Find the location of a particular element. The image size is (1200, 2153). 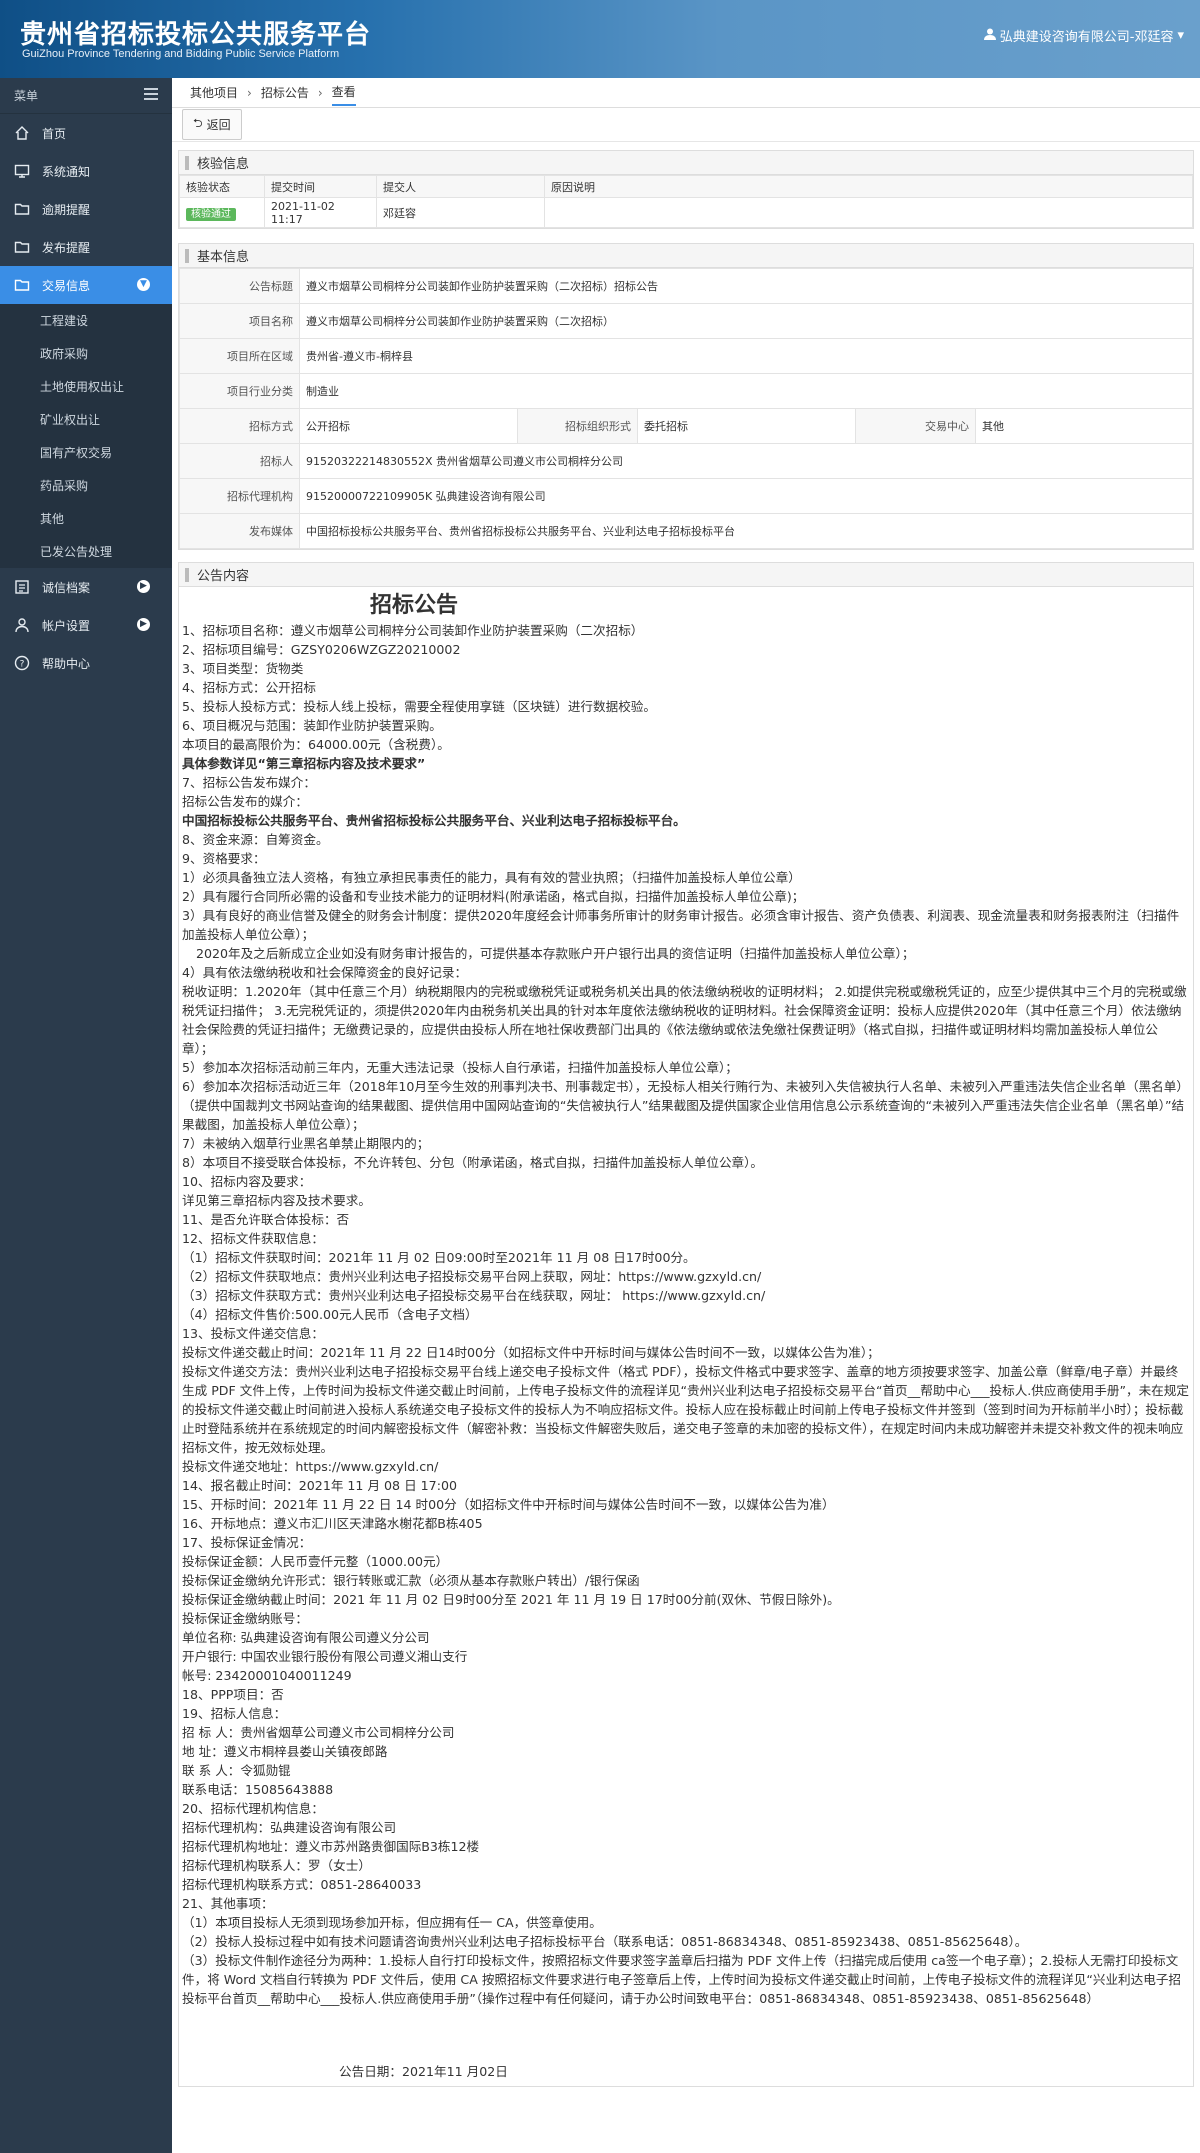

back-button: ⮌ 返回 is located at coordinates (212, 124).